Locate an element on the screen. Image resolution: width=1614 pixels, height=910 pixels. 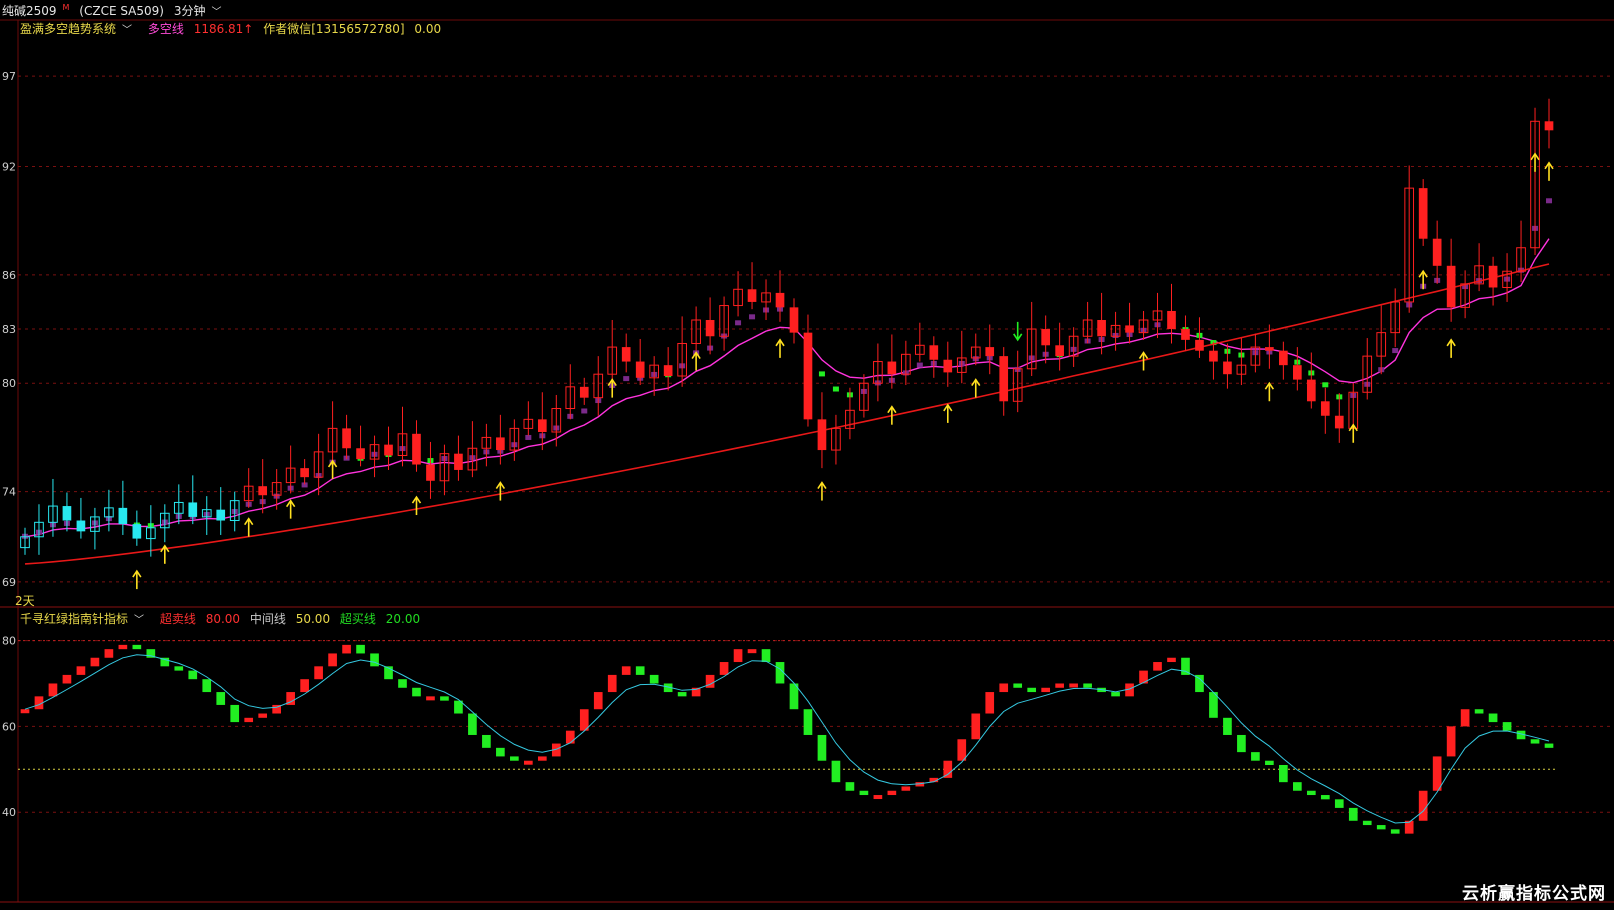
chevron-down-icon: ﹀ is located at coordinates (139, 620).